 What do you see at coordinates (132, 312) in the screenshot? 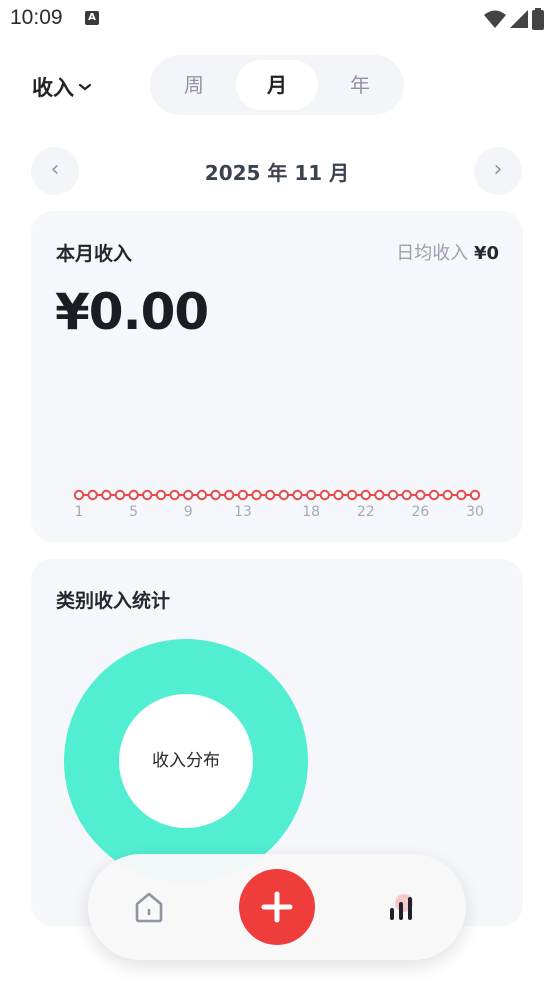
I see `total-income: ¥0.00` at bounding box center [132, 312].